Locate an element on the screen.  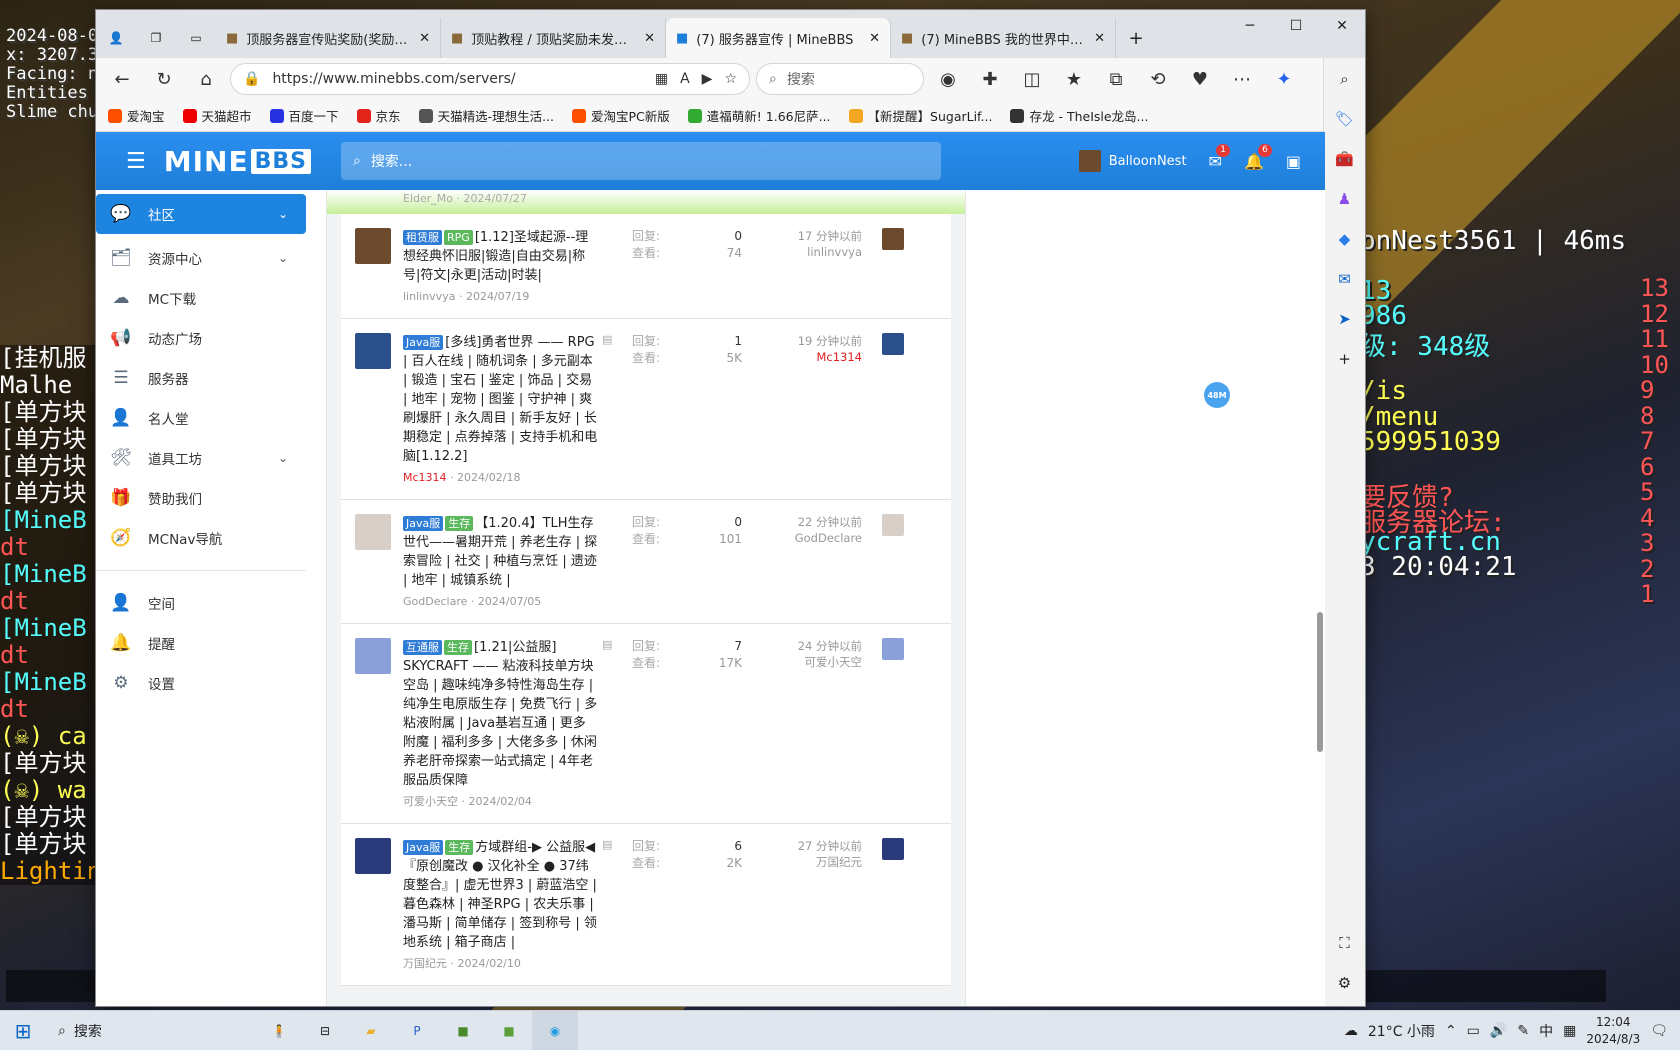
favorite-star-icon: ☆ is located at coordinates (730, 79).